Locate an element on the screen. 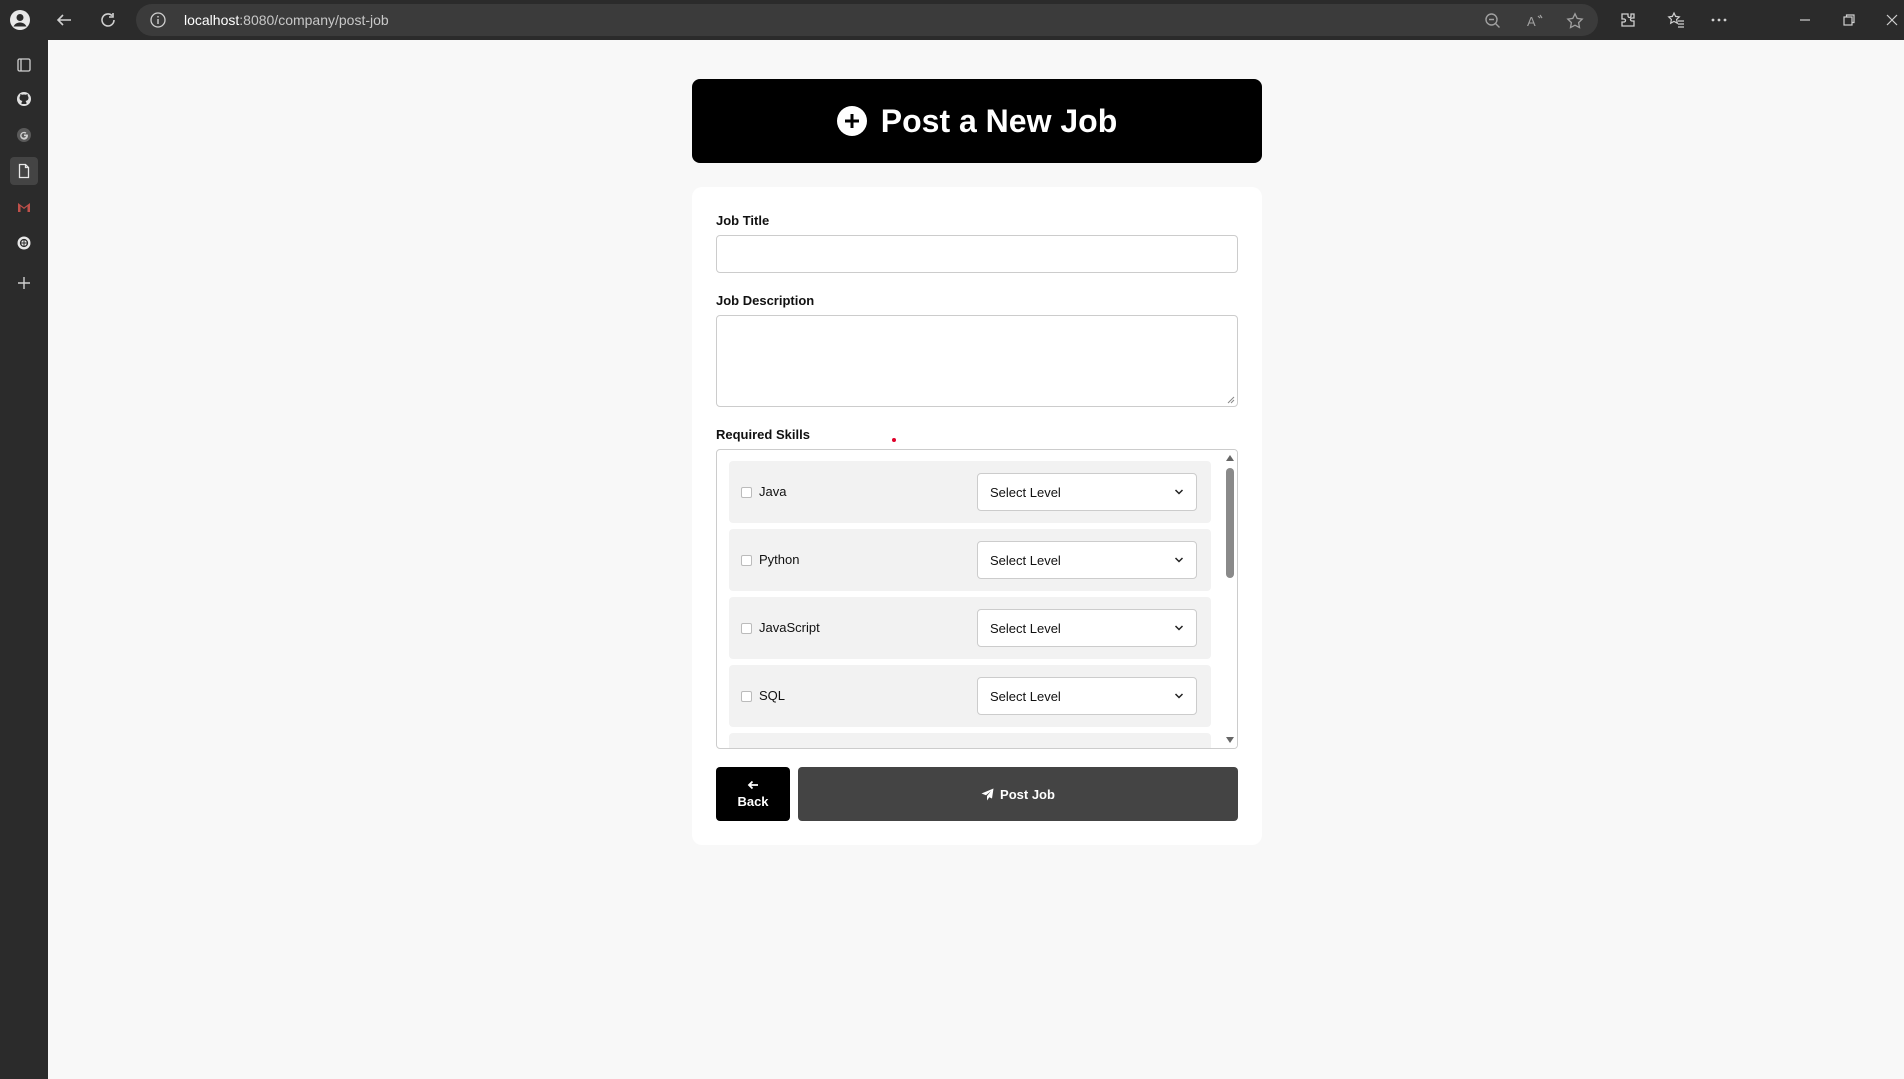 The image size is (1904, 1079). restore-icon is located at coordinates (1849, 20).